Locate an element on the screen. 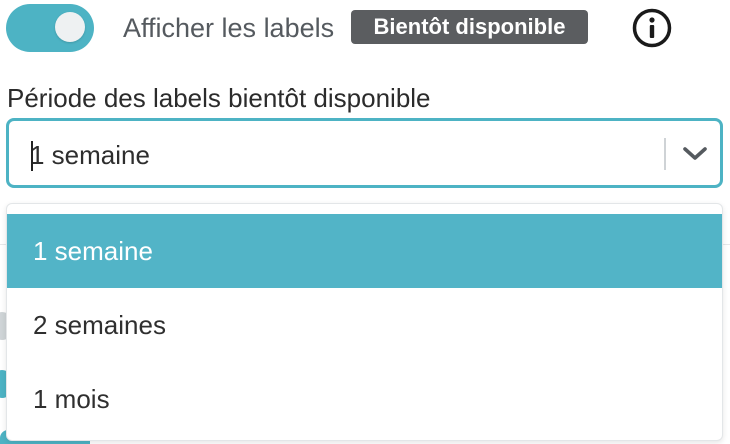  chevron-down-icon is located at coordinates (695, 154).